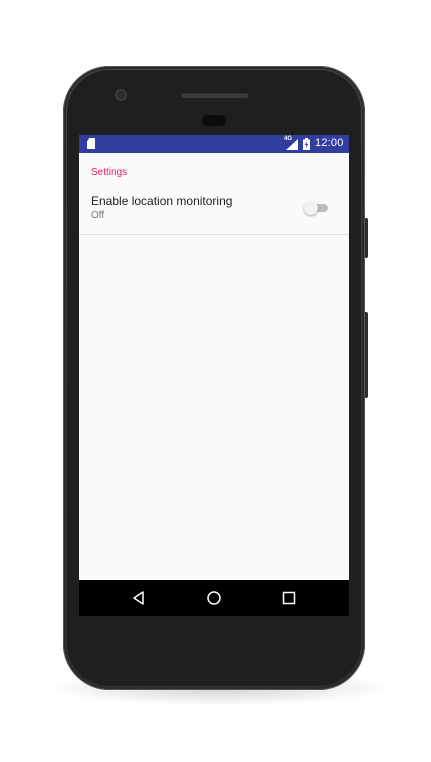 The width and height of the screenshot is (431, 762). I want to click on navigation-bar, so click(214, 598).